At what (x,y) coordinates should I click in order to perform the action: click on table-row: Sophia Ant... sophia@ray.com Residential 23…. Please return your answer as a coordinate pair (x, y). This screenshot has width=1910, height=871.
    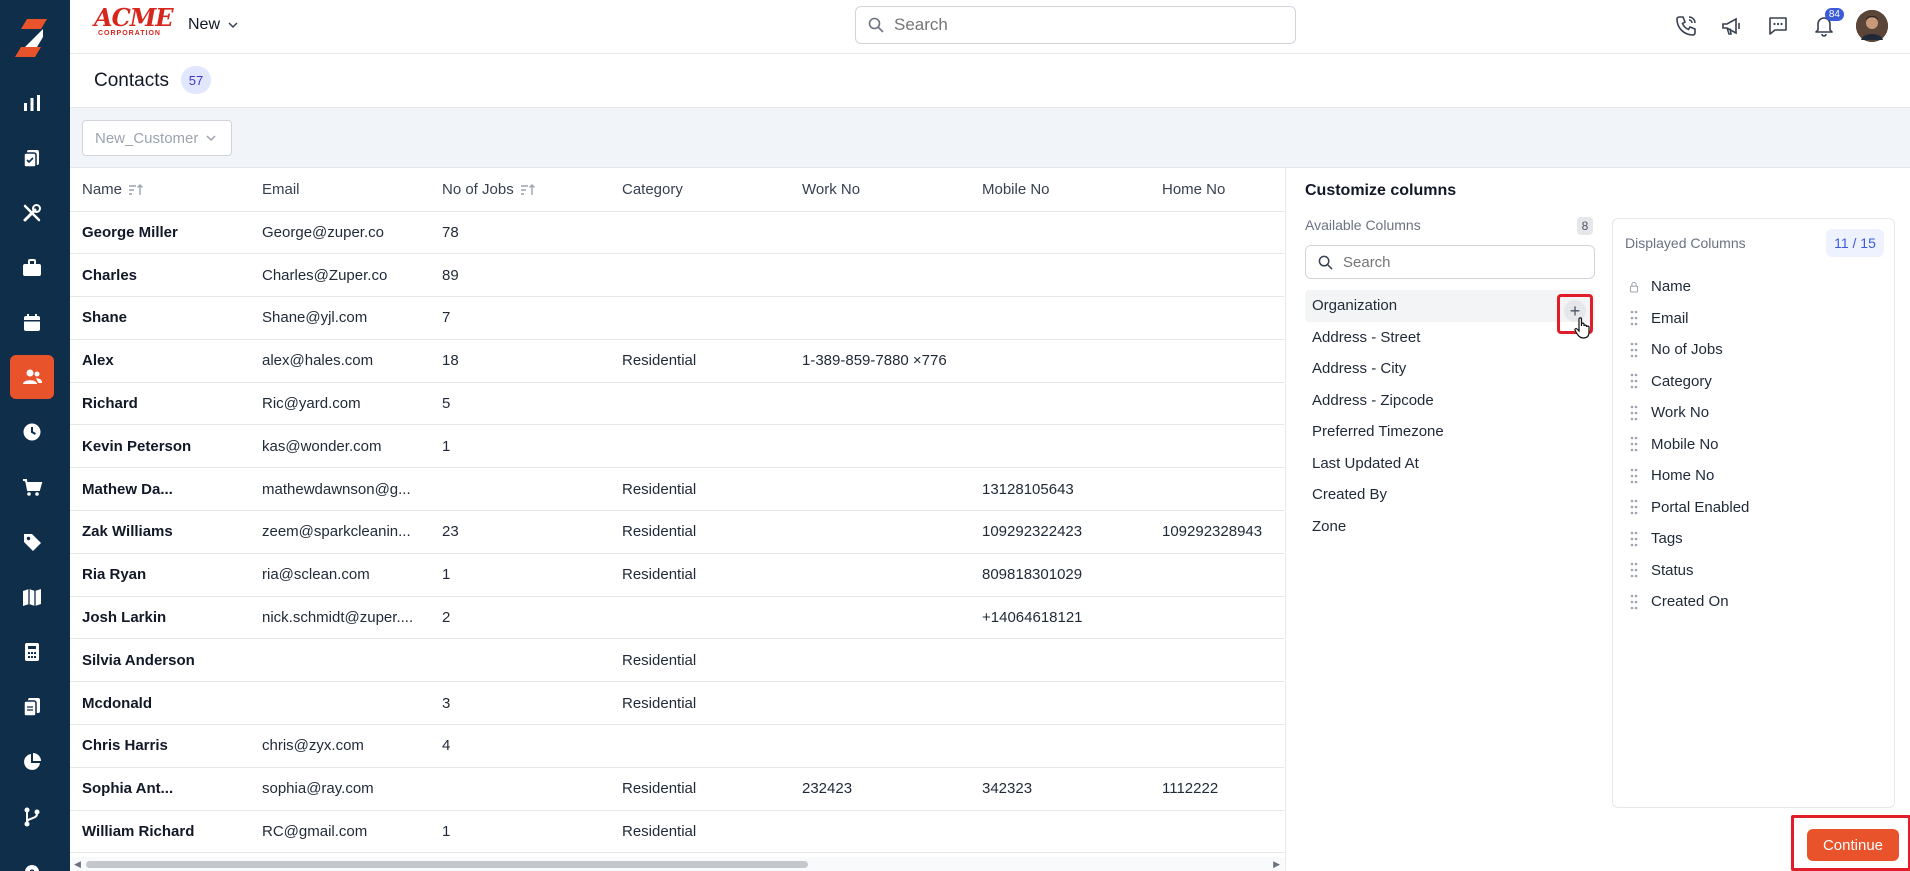
    Looking at the image, I should click on (677, 789).